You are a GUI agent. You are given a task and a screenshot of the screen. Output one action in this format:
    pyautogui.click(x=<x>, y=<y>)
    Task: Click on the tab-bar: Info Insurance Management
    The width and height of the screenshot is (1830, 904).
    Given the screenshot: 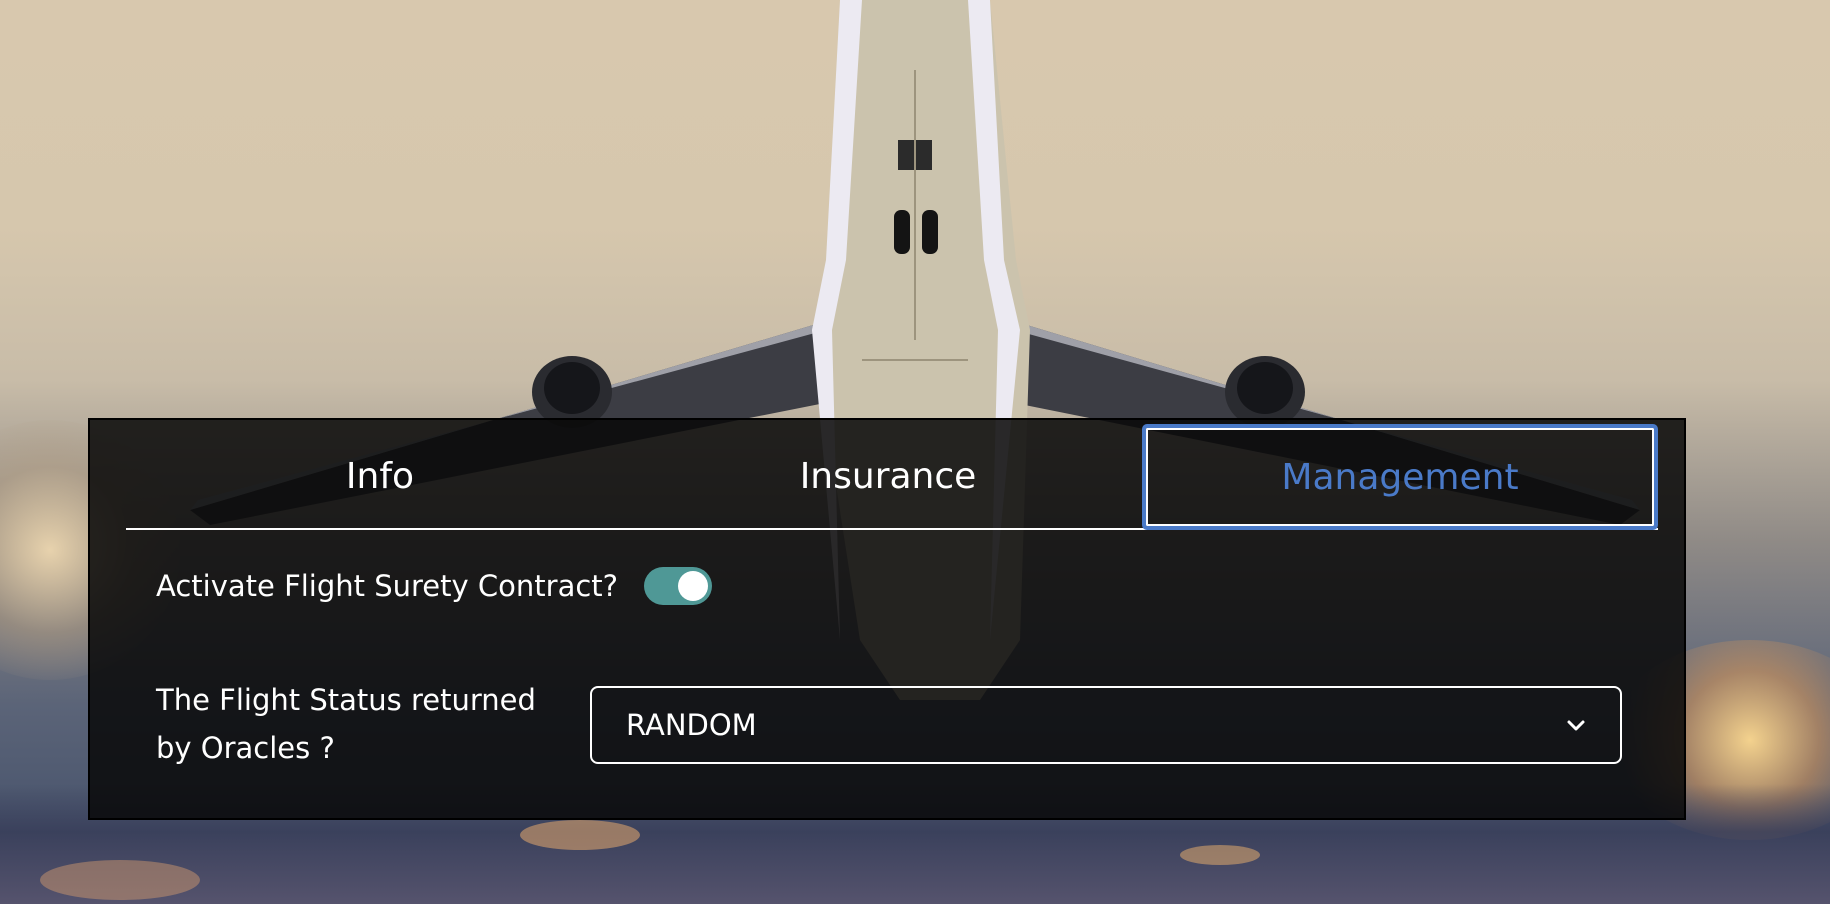 What is the action you would take?
    pyautogui.click(x=892, y=477)
    